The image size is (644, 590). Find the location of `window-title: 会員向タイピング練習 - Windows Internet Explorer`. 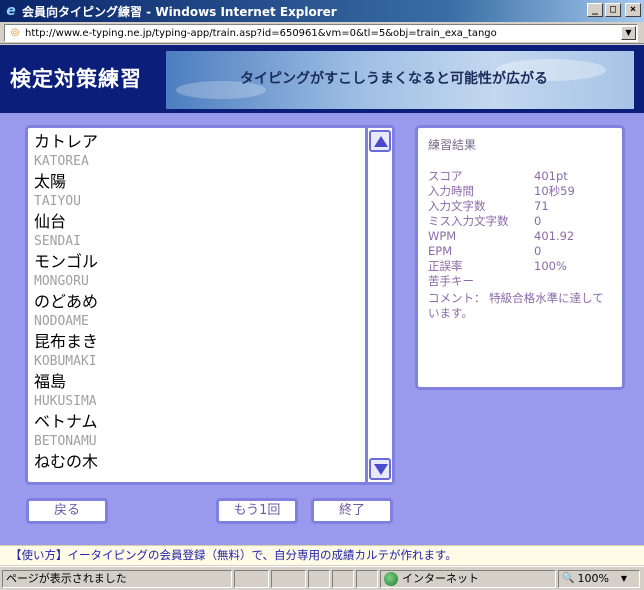

window-title: 会員向タイピング練習 - Windows Internet Explorer is located at coordinates (179, 11).